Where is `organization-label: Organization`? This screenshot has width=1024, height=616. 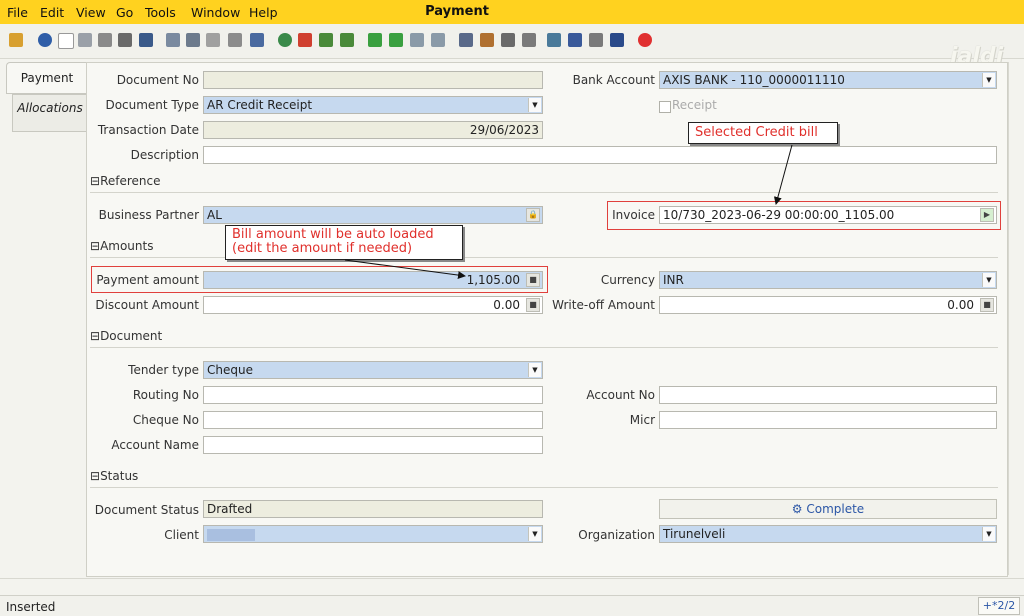
organization-label: Organization is located at coordinates (616, 535).